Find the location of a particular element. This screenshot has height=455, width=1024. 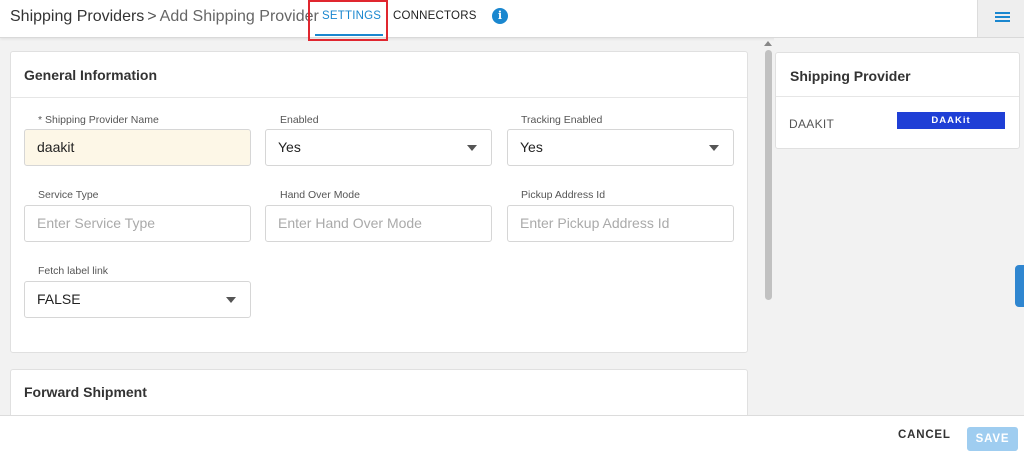

fetch-label-link-label: Fetch label link is located at coordinates (73, 271).